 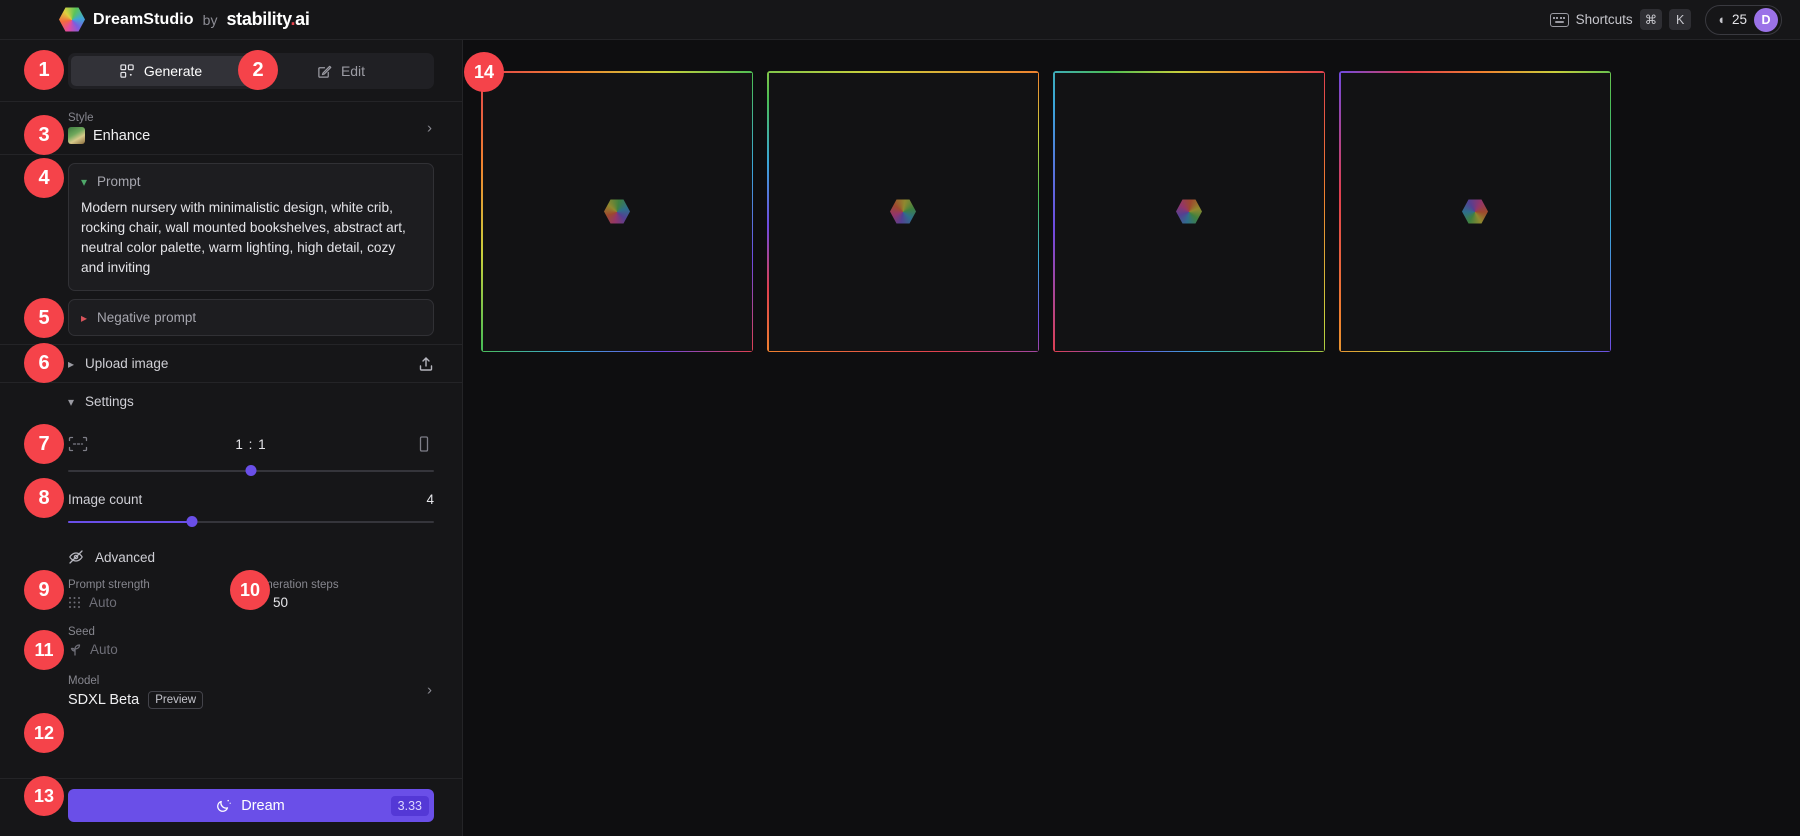 I want to click on advanced-label: Advanced, so click(x=125, y=557).